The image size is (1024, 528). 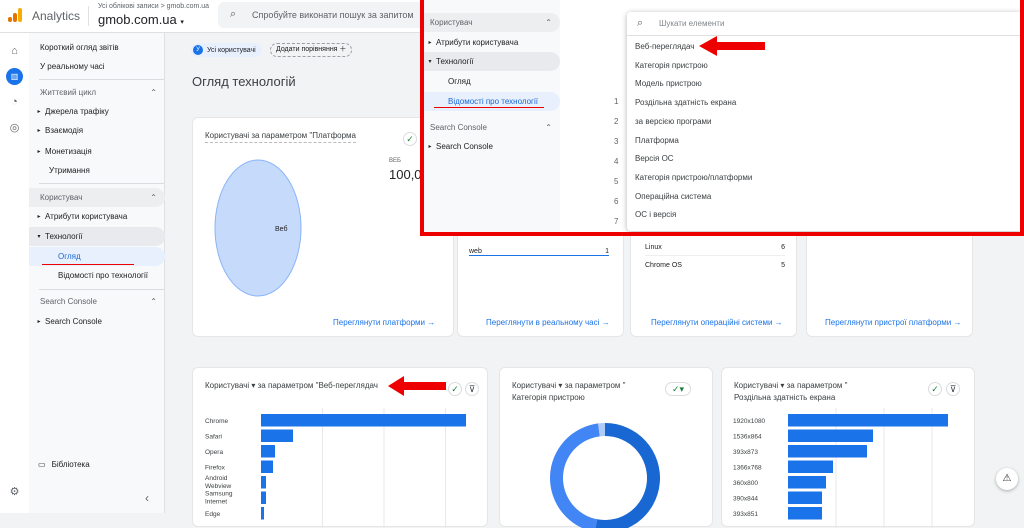 What do you see at coordinates (97, 111) in the screenshot?
I see `sidebar-item-acquisition: ▸ Джерела трафіку` at bounding box center [97, 111].